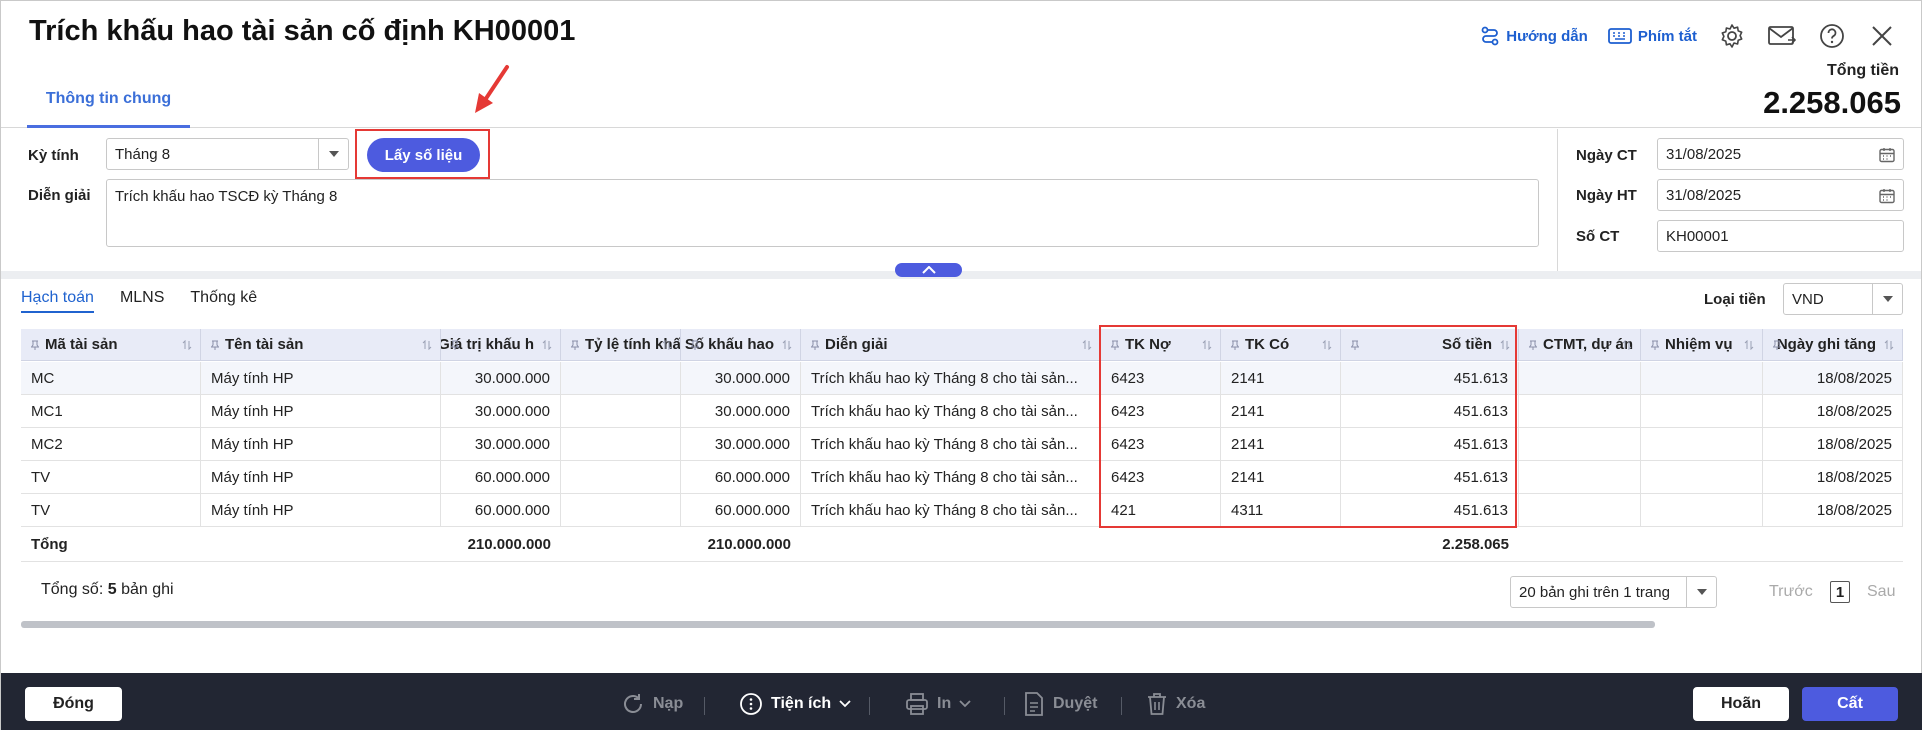 This screenshot has width=1922, height=730. I want to click on col-depr-amount-header: Số khấu hao, so click(741, 344).